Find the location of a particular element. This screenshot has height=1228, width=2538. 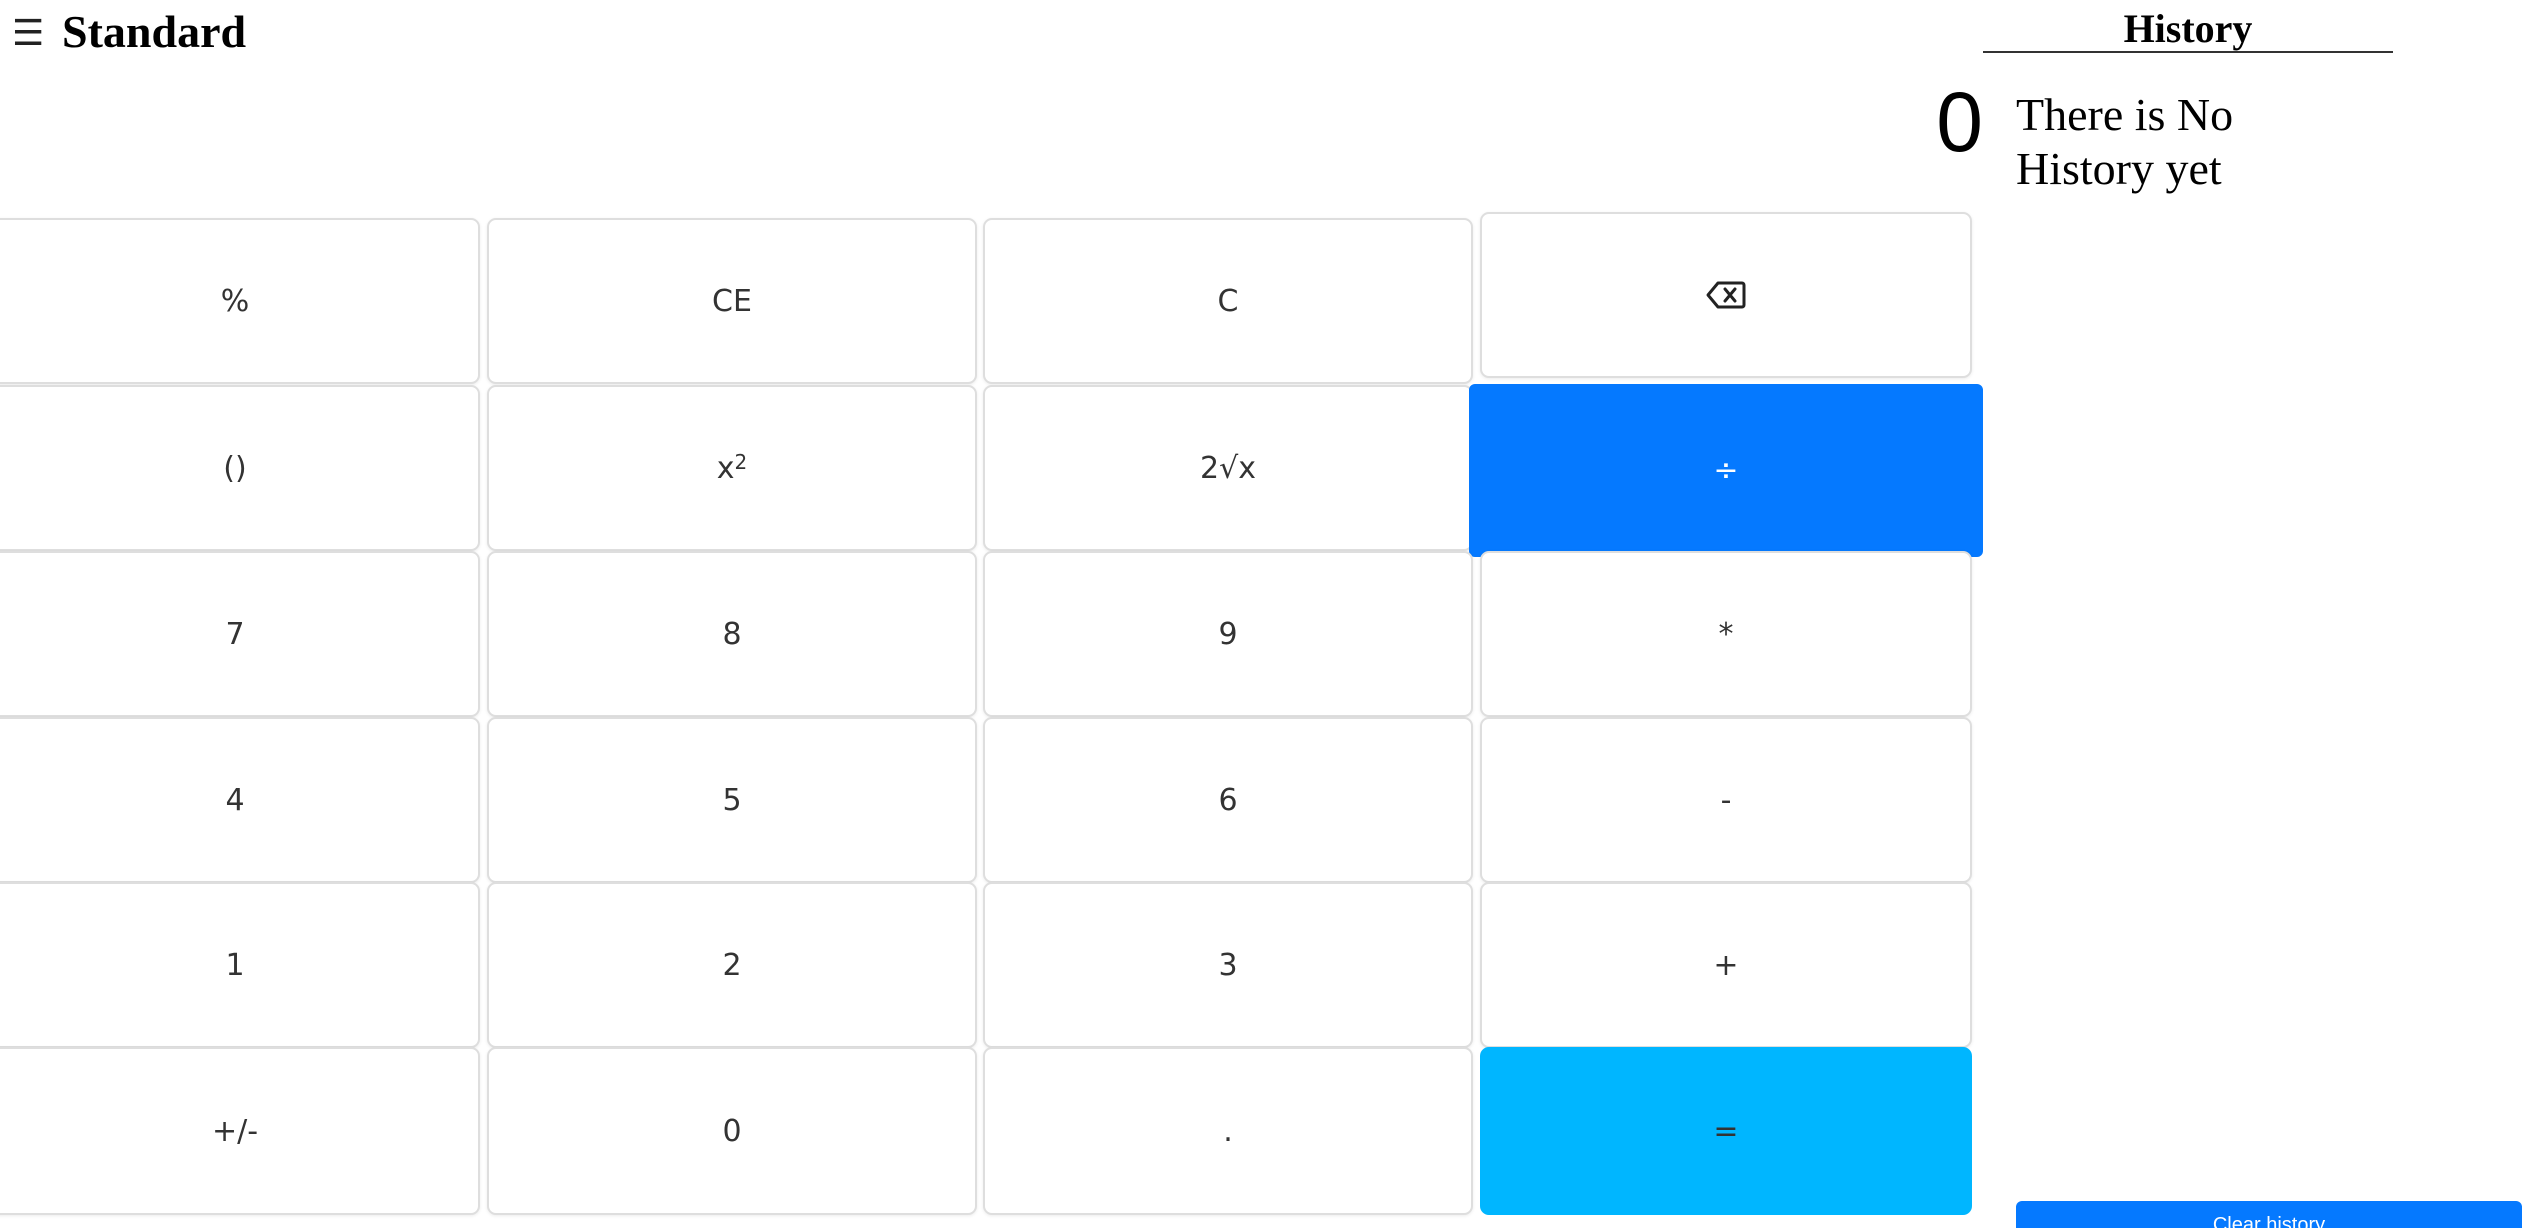

backspace-icon is located at coordinates (1726, 295).